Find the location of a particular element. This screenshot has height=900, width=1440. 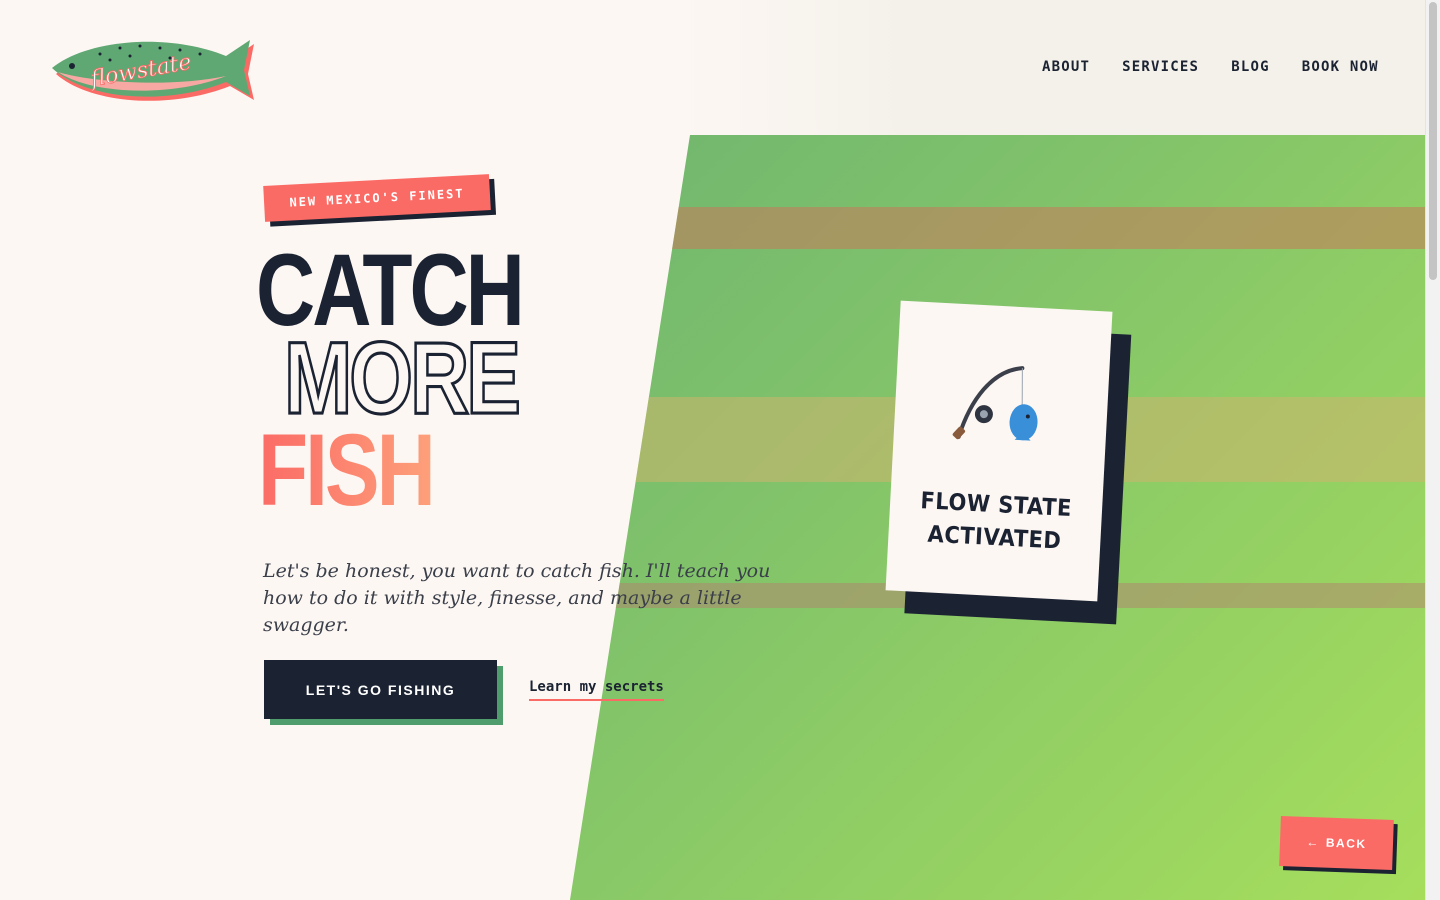

fishing-pole-icon is located at coordinates (995, 403).